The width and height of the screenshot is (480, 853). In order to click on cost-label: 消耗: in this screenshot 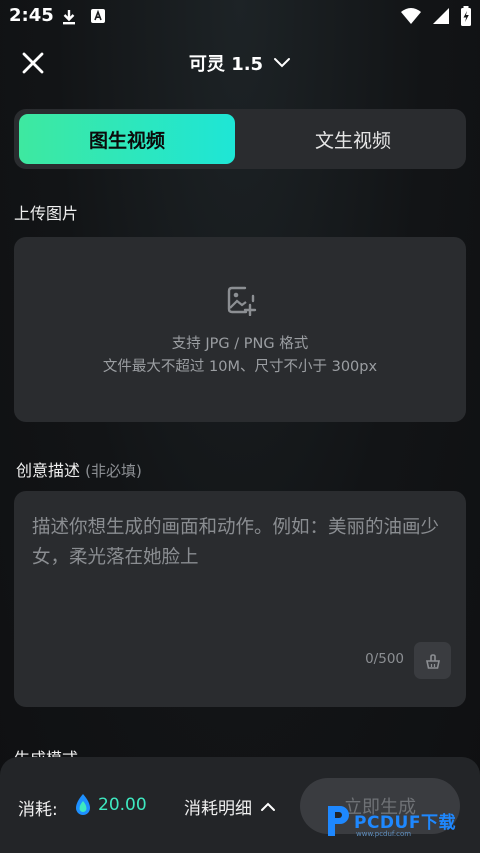, I will do `click(38, 810)`.